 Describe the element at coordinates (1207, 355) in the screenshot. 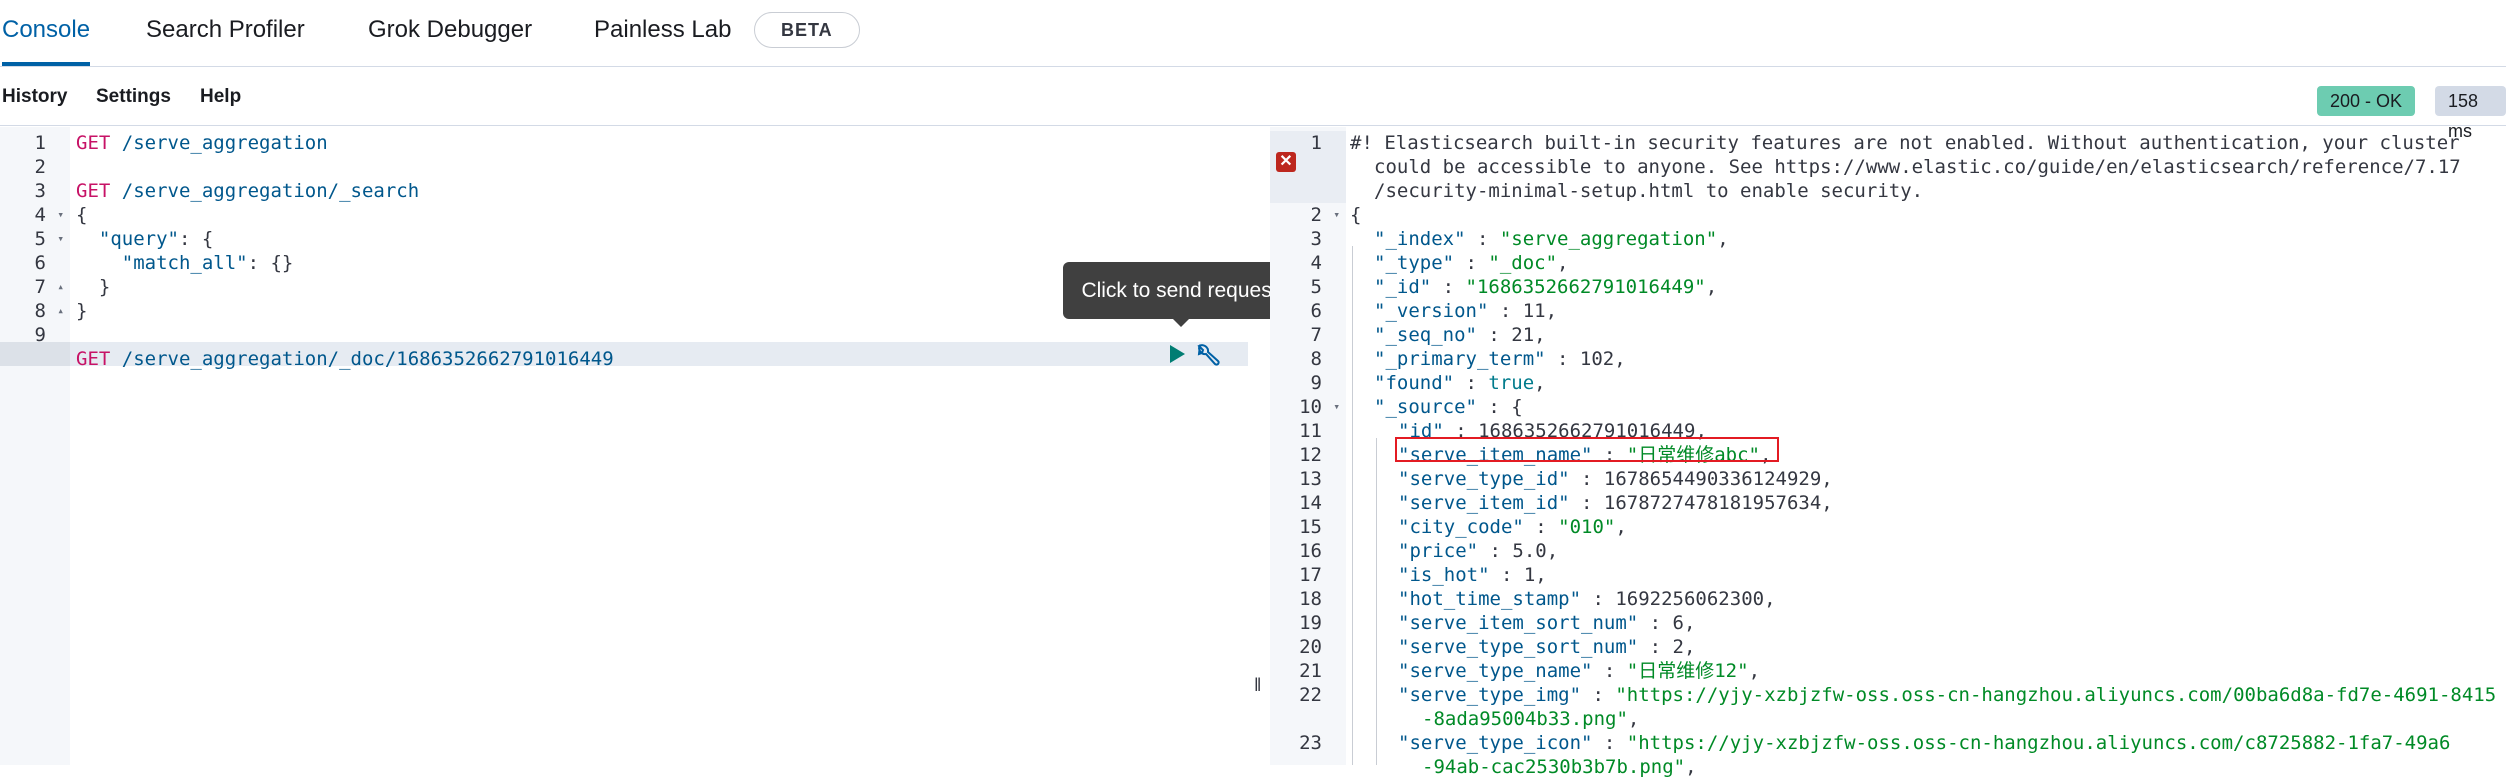

I see `wrench-icon` at that location.